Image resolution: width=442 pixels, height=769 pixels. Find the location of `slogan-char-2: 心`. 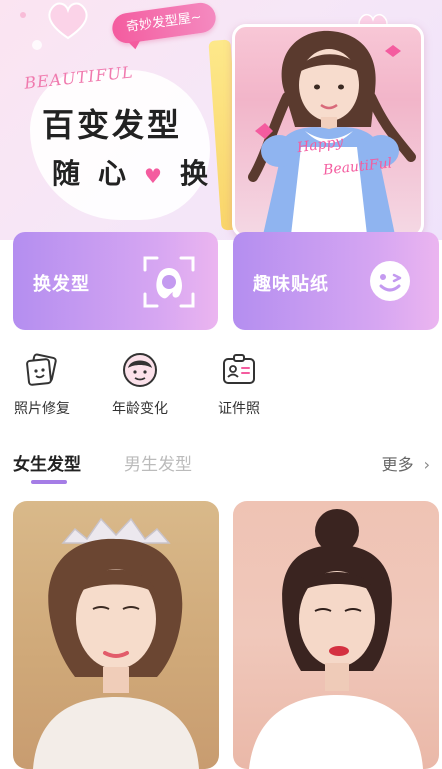

slogan-char-2: 心 is located at coordinates (121, 173).